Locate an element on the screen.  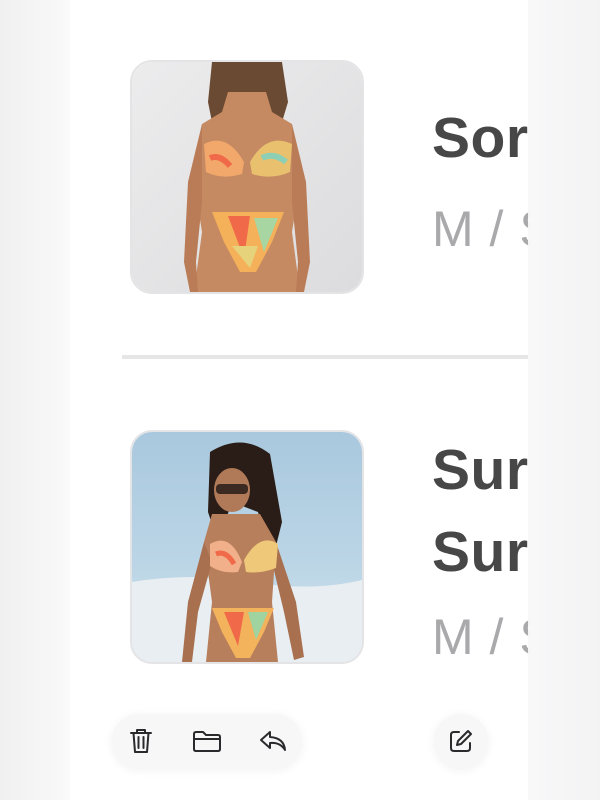
reply-button is located at coordinates (273, 741).